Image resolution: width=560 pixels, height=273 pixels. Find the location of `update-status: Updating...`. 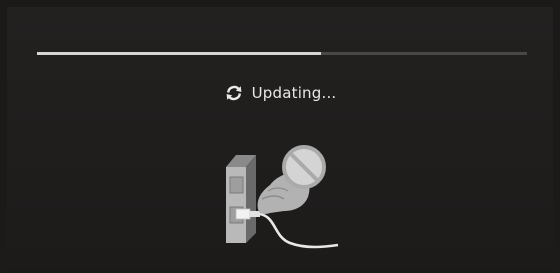

update-status: Updating... is located at coordinates (280, 93).